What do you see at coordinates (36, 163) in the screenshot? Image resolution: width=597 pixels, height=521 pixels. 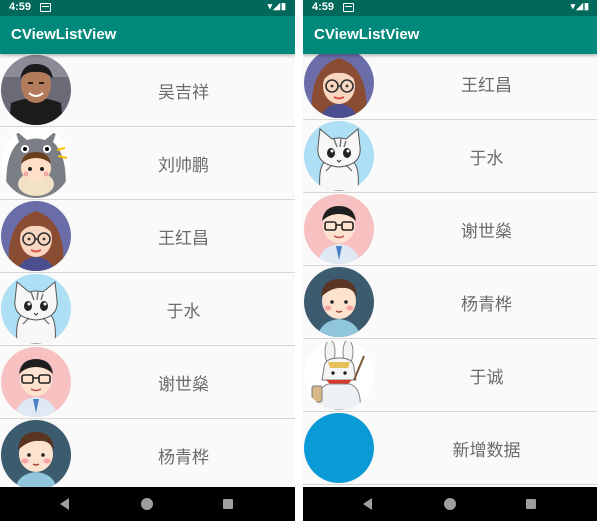 I see `totoro-girl-avatar` at bounding box center [36, 163].